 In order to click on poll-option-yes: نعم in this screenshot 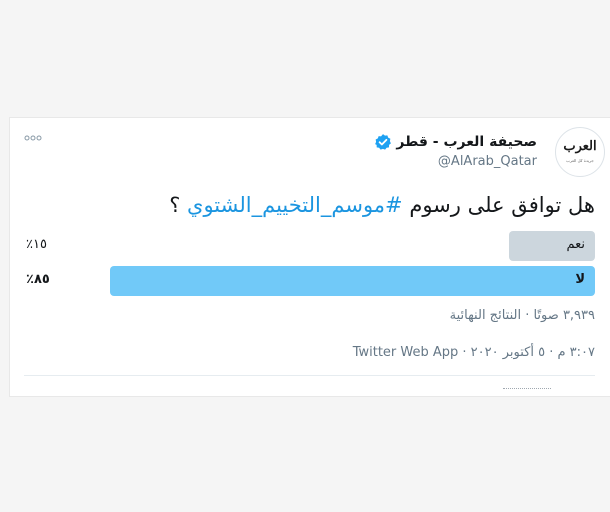, I will do `click(352, 246)`.